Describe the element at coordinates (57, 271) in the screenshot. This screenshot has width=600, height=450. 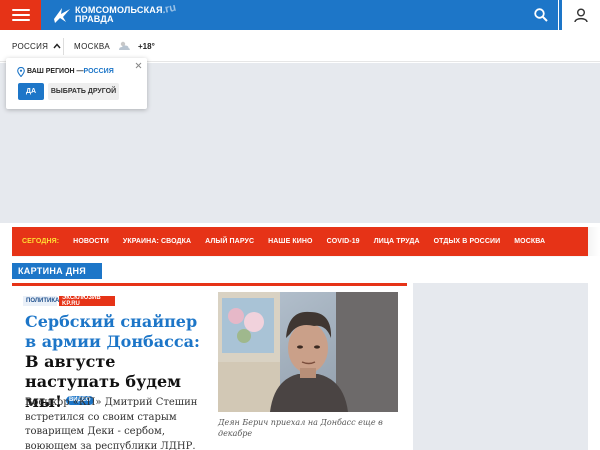
I see `section-title: КАРТИНА ДНЯ` at that location.